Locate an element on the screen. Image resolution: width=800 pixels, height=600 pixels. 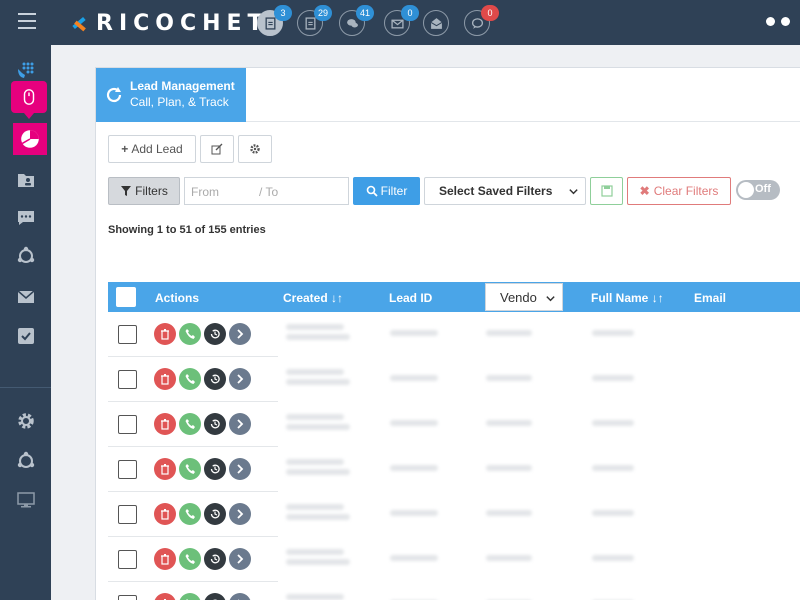
tab-title: Lead Management is located at coordinates (182, 86).